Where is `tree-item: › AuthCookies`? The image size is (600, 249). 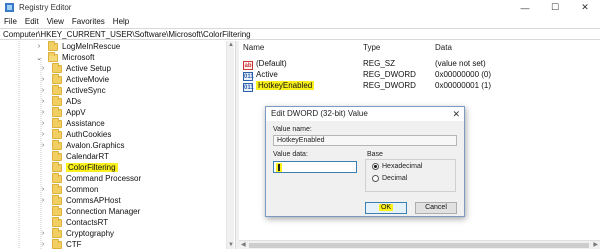 tree-item: › AuthCookies is located at coordinates (75, 134).